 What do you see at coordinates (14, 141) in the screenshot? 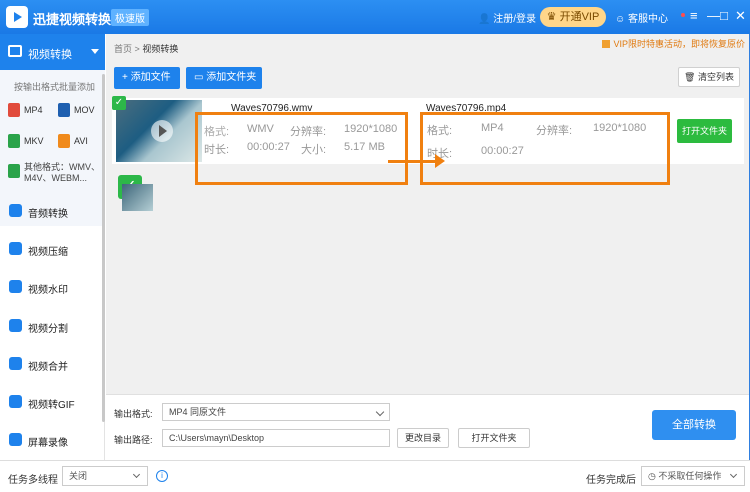
I see `mkv-file-icon` at bounding box center [14, 141].